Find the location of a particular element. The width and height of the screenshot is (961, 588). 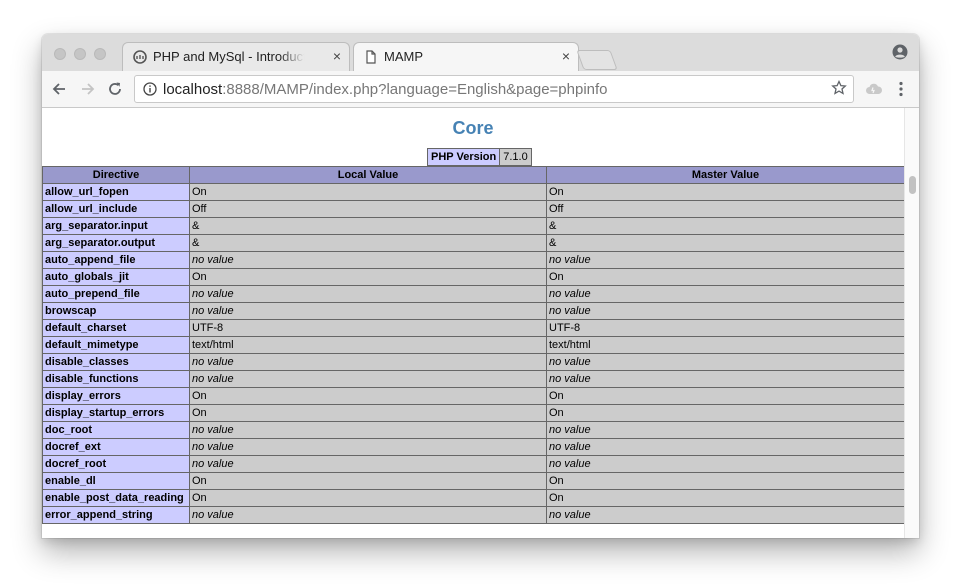

table-row: doc_root no value no value is located at coordinates (473, 430).